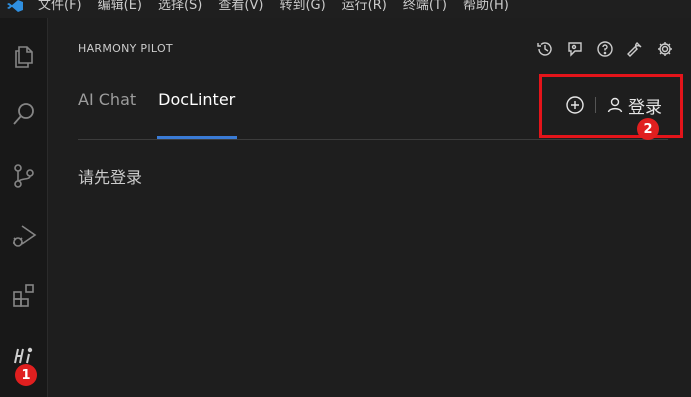  I want to click on menu-selection: 选择(S), so click(180, 6).